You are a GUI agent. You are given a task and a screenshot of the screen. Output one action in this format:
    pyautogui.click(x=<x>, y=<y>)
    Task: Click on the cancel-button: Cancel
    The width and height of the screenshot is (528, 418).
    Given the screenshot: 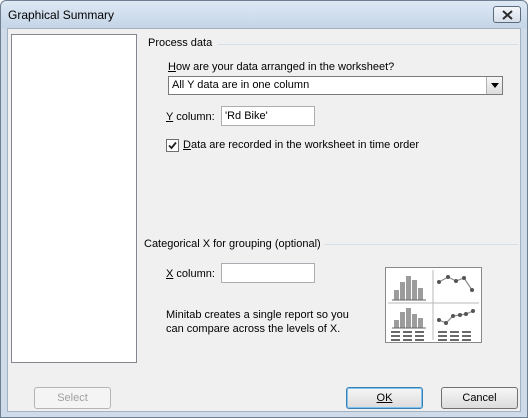 What is the action you would take?
    pyautogui.click(x=479, y=398)
    